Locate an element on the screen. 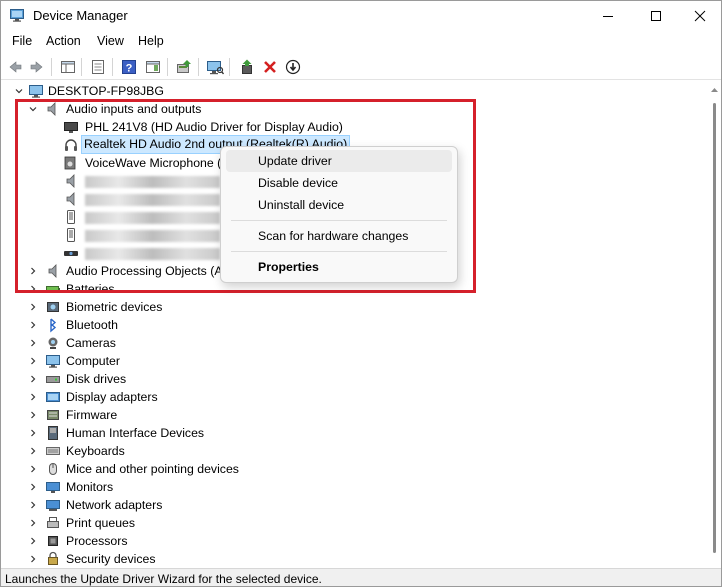  chevron-down-icon is located at coordinates (19, 91).